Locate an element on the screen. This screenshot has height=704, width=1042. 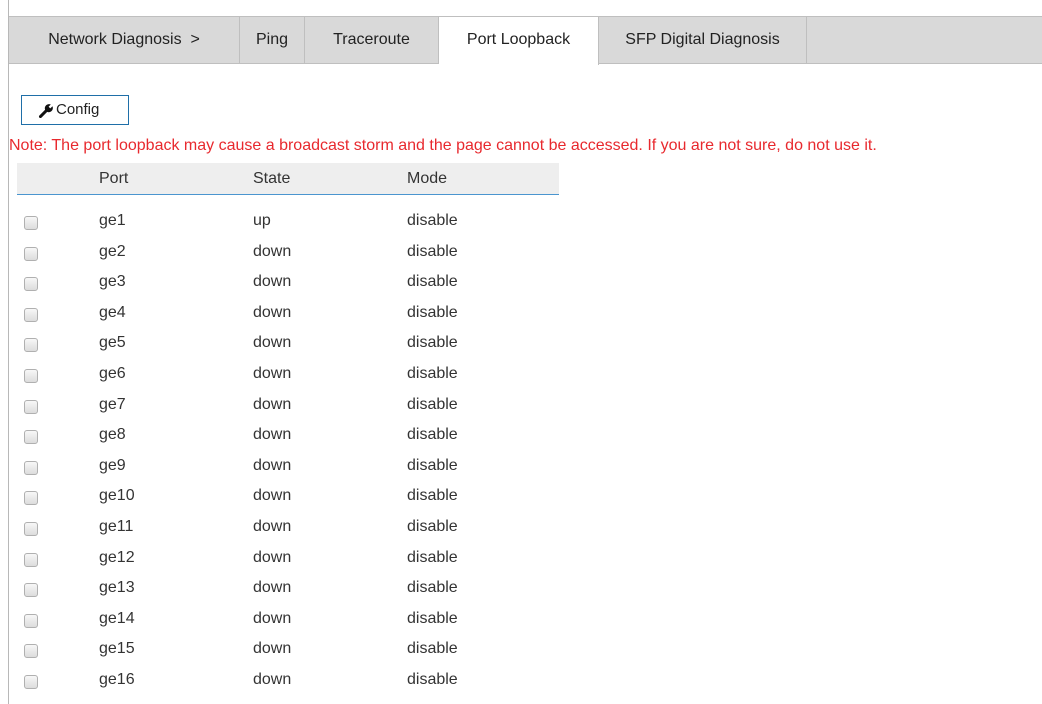
tab-port-loopback: Port Loopback is located at coordinates (519, 41).